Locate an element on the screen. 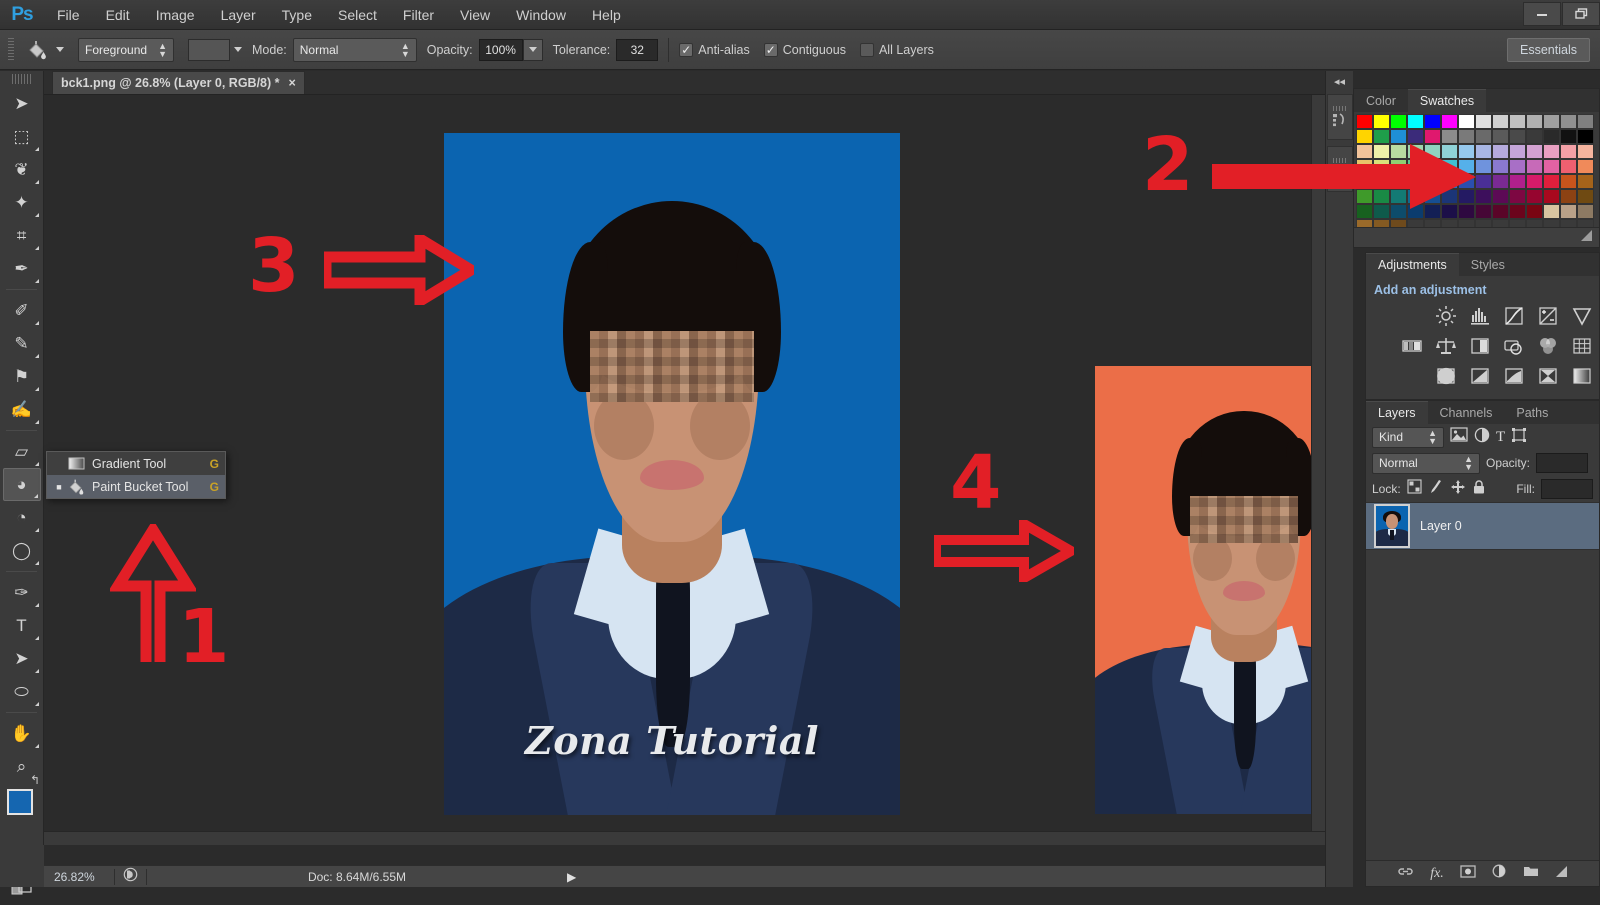 The width and height of the screenshot is (1600, 905). hue-saturation-icon is located at coordinates (1412, 346).